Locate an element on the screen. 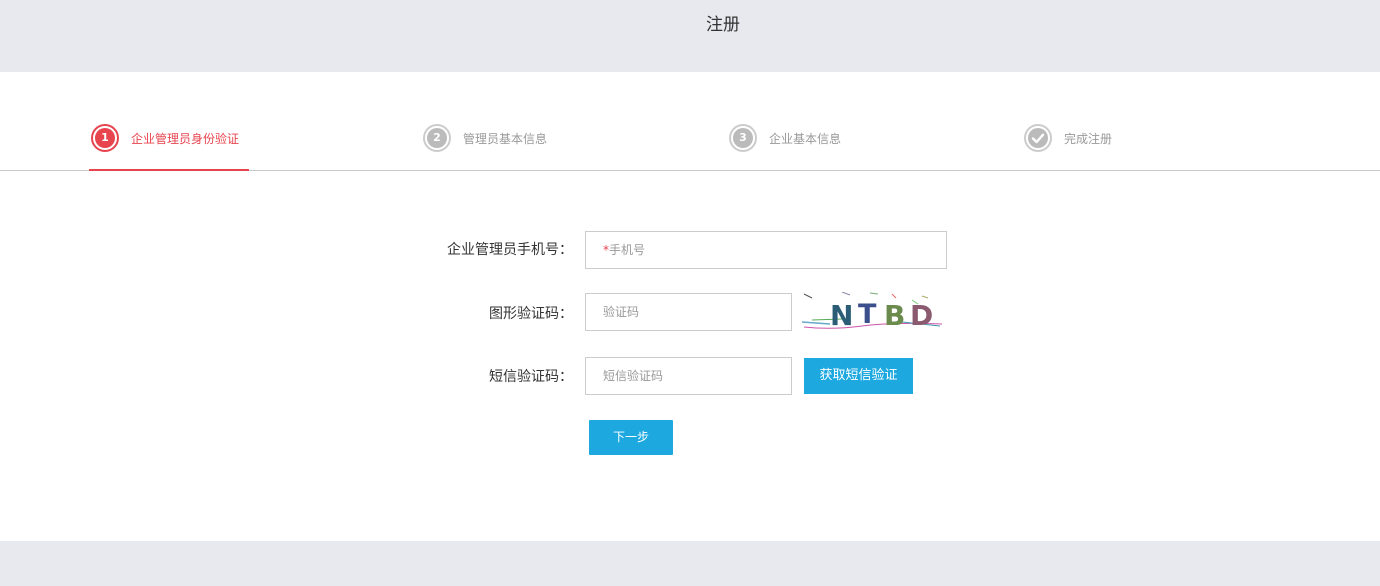 The height and width of the screenshot is (586, 1380). captcha-char-4: D is located at coordinates (921, 315).